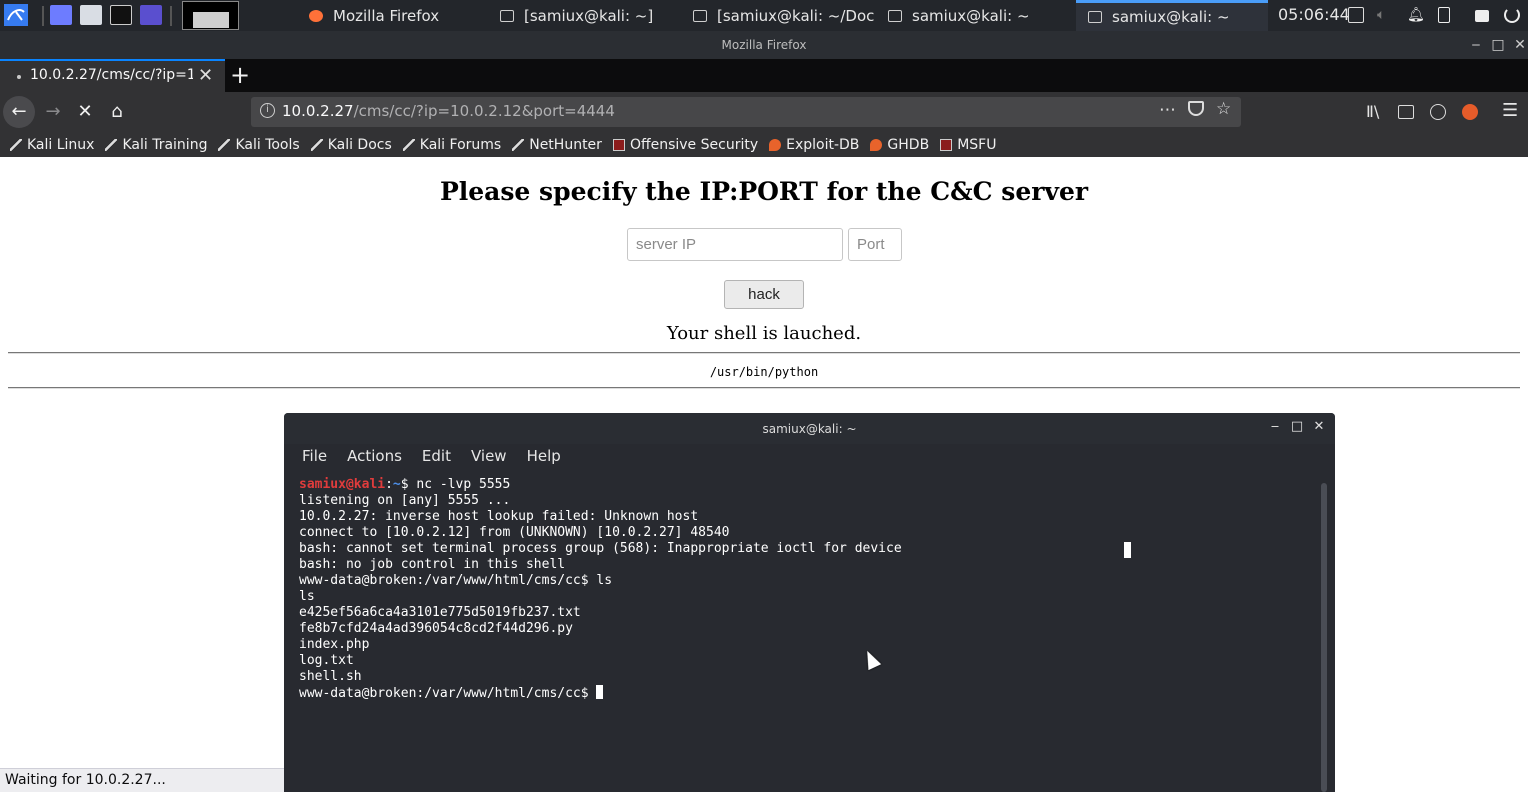 The width and height of the screenshot is (1528, 792). I want to click on terminal-line: ls, so click(307, 596).